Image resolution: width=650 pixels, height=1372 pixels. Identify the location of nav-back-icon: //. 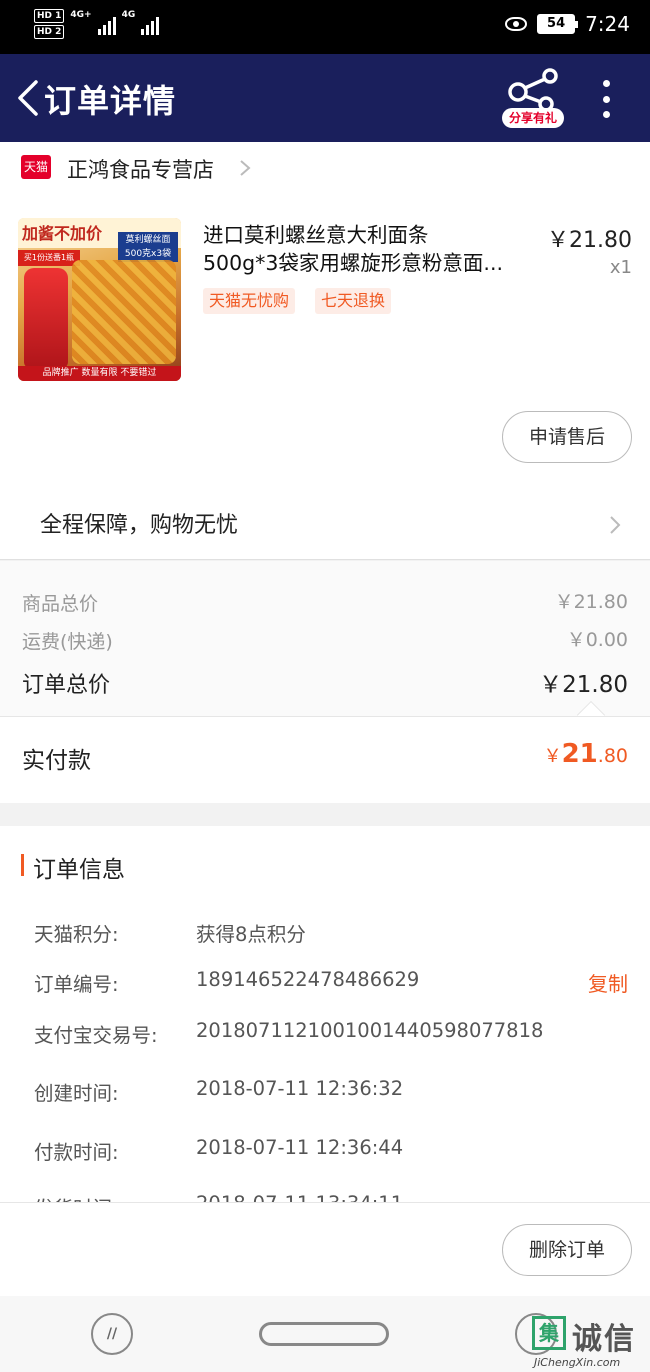
(112, 1334).